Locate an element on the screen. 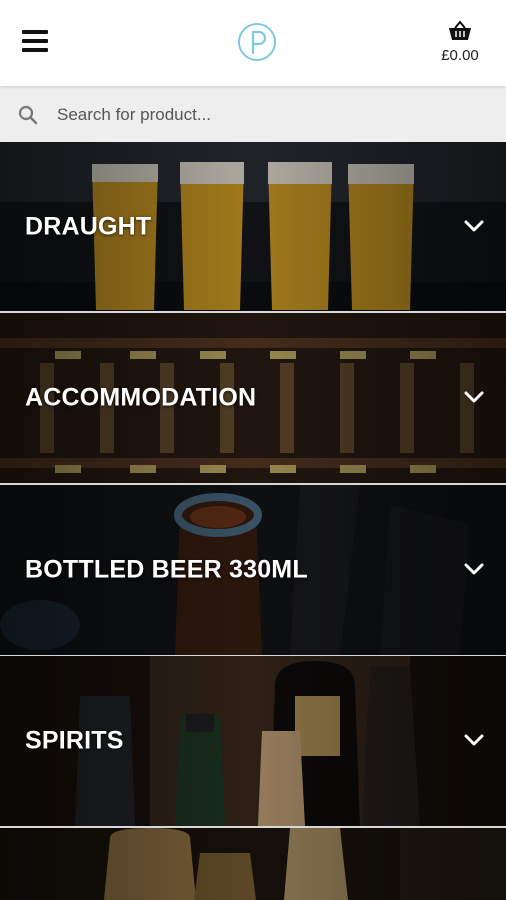  menu-button is located at coordinates (35, 43).